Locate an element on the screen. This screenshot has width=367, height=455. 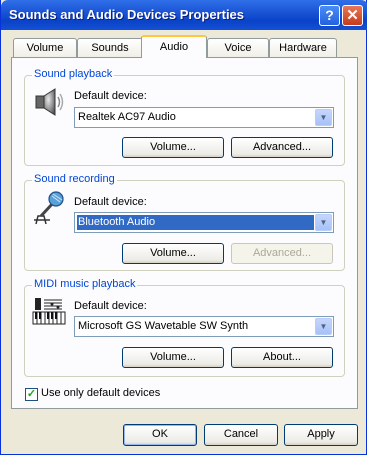
sound-playback-title: Sound playback is located at coordinates (73, 74).